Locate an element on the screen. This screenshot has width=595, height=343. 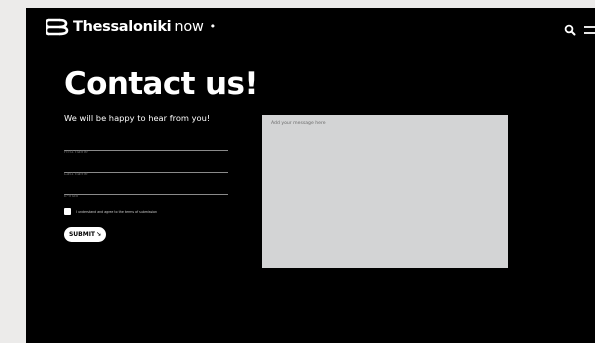
logo-text-suffix: now is located at coordinates (189, 27).